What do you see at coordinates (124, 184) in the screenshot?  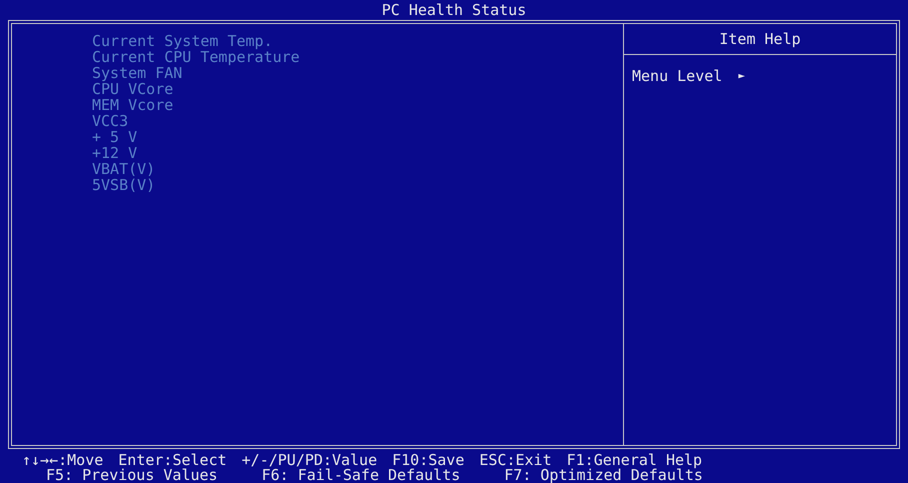 I see `menu-item: 5VSB(V)` at bounding box center [124, 184].